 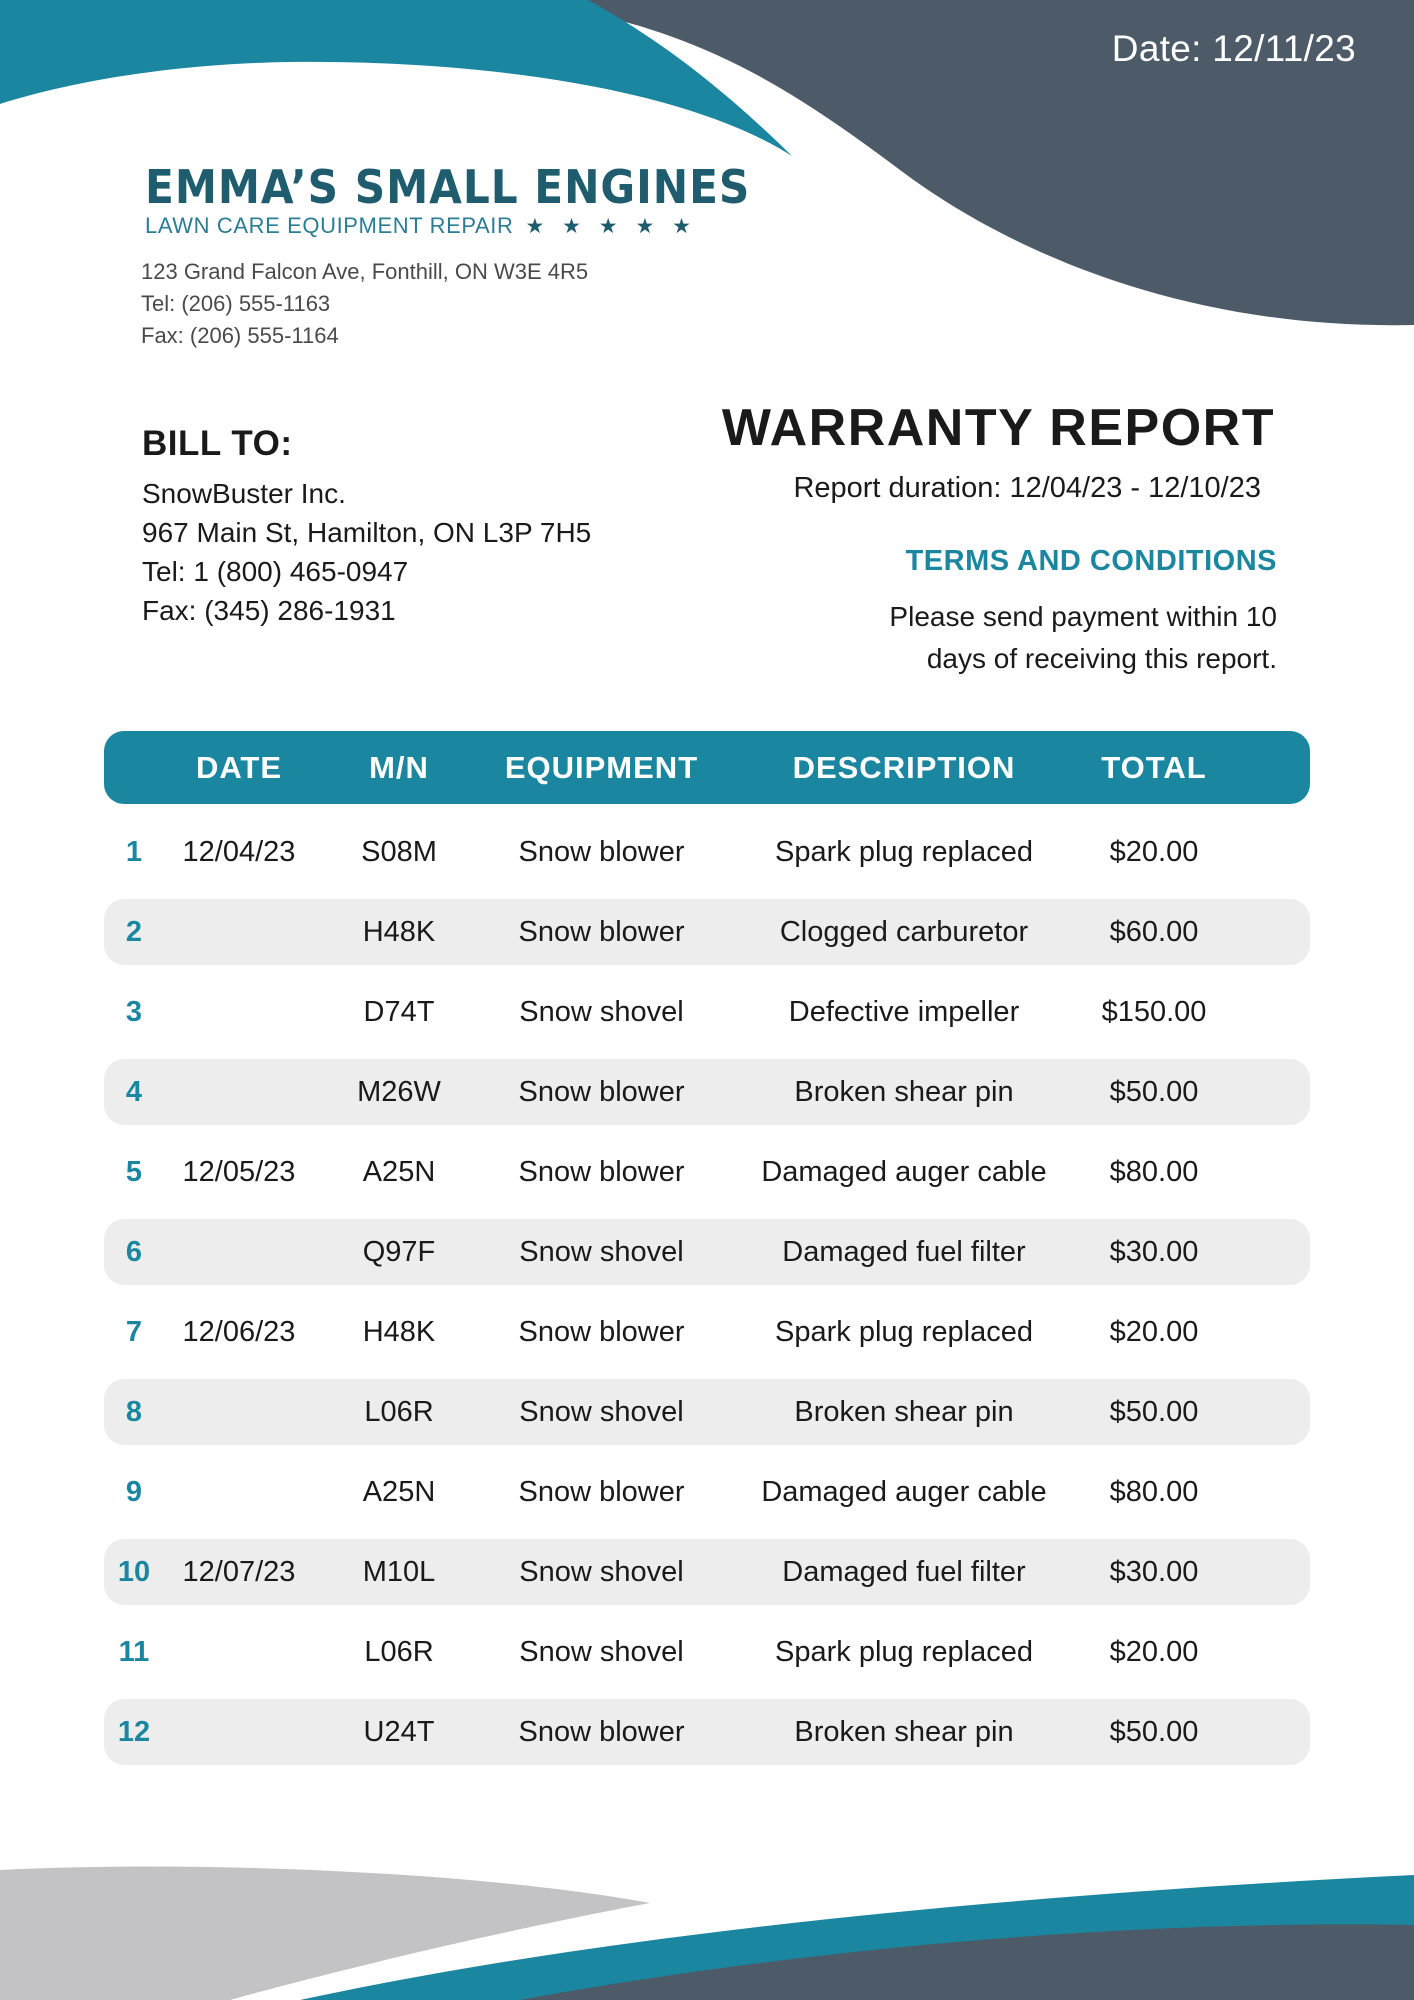 I want to click on bill-to-heading: BILL TO:, so click(x=217, y=443).